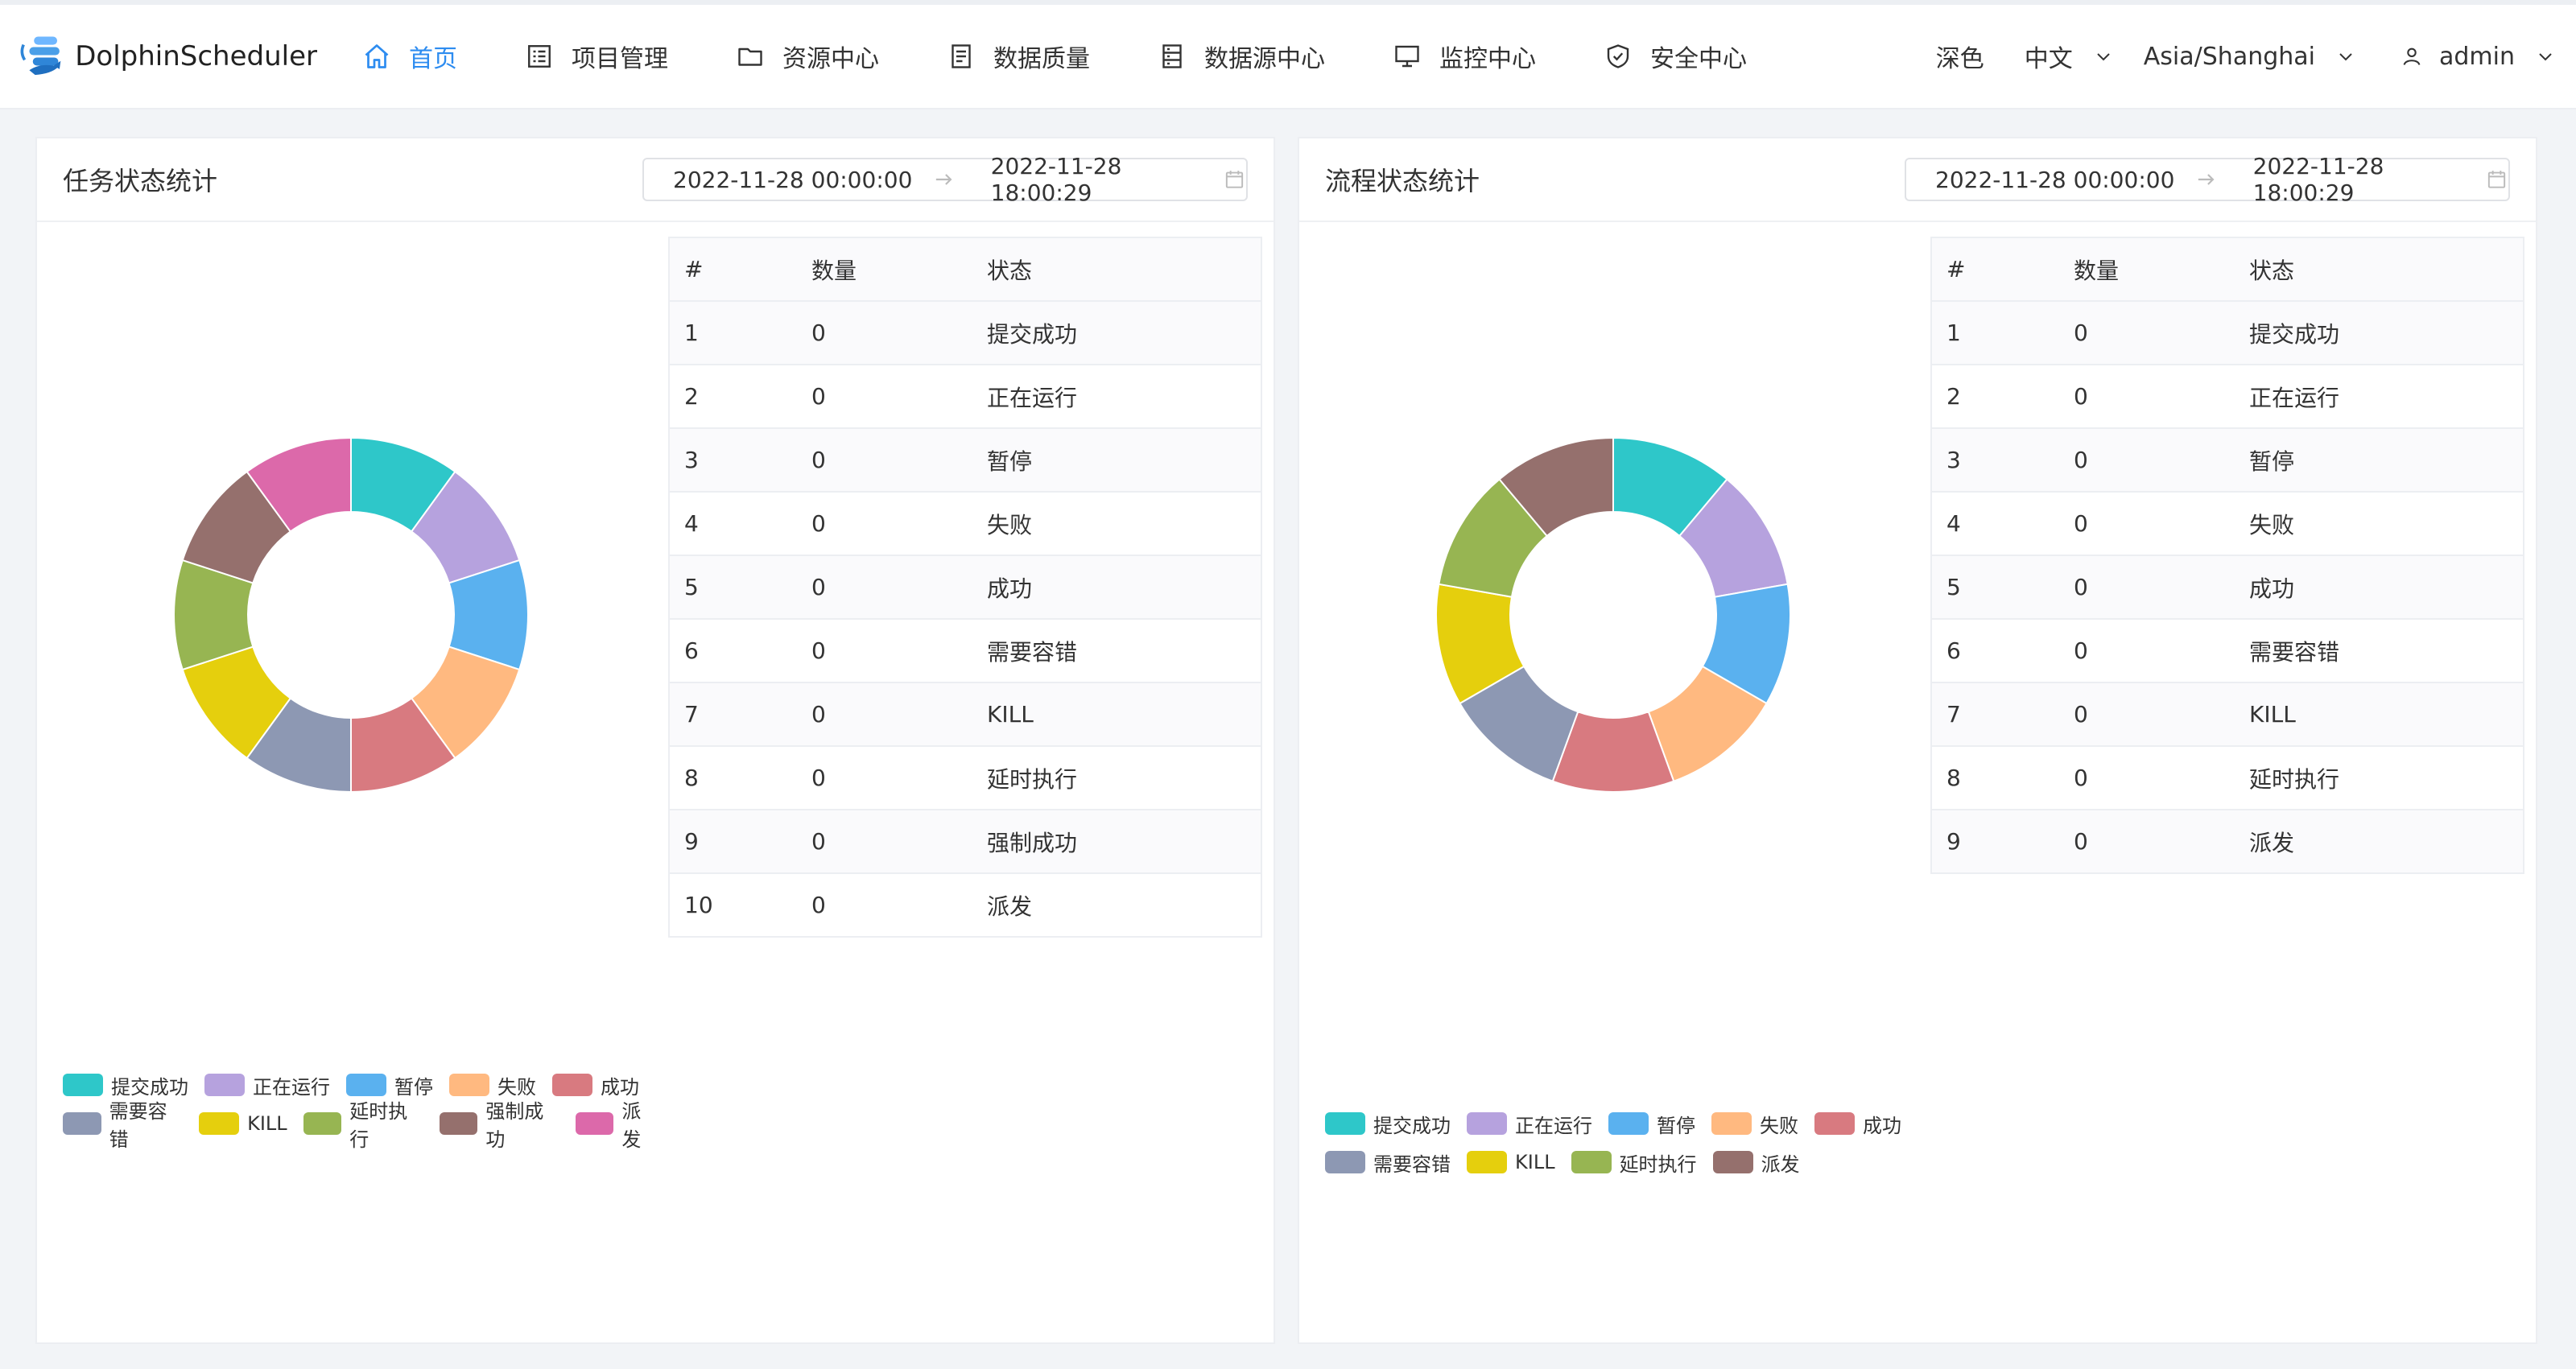 This screenshot has width=2576, height=1369. What do you see at coordinates (750, 56) in the screenshot?
I see `folder-icon` at bounding box center [750, 56].